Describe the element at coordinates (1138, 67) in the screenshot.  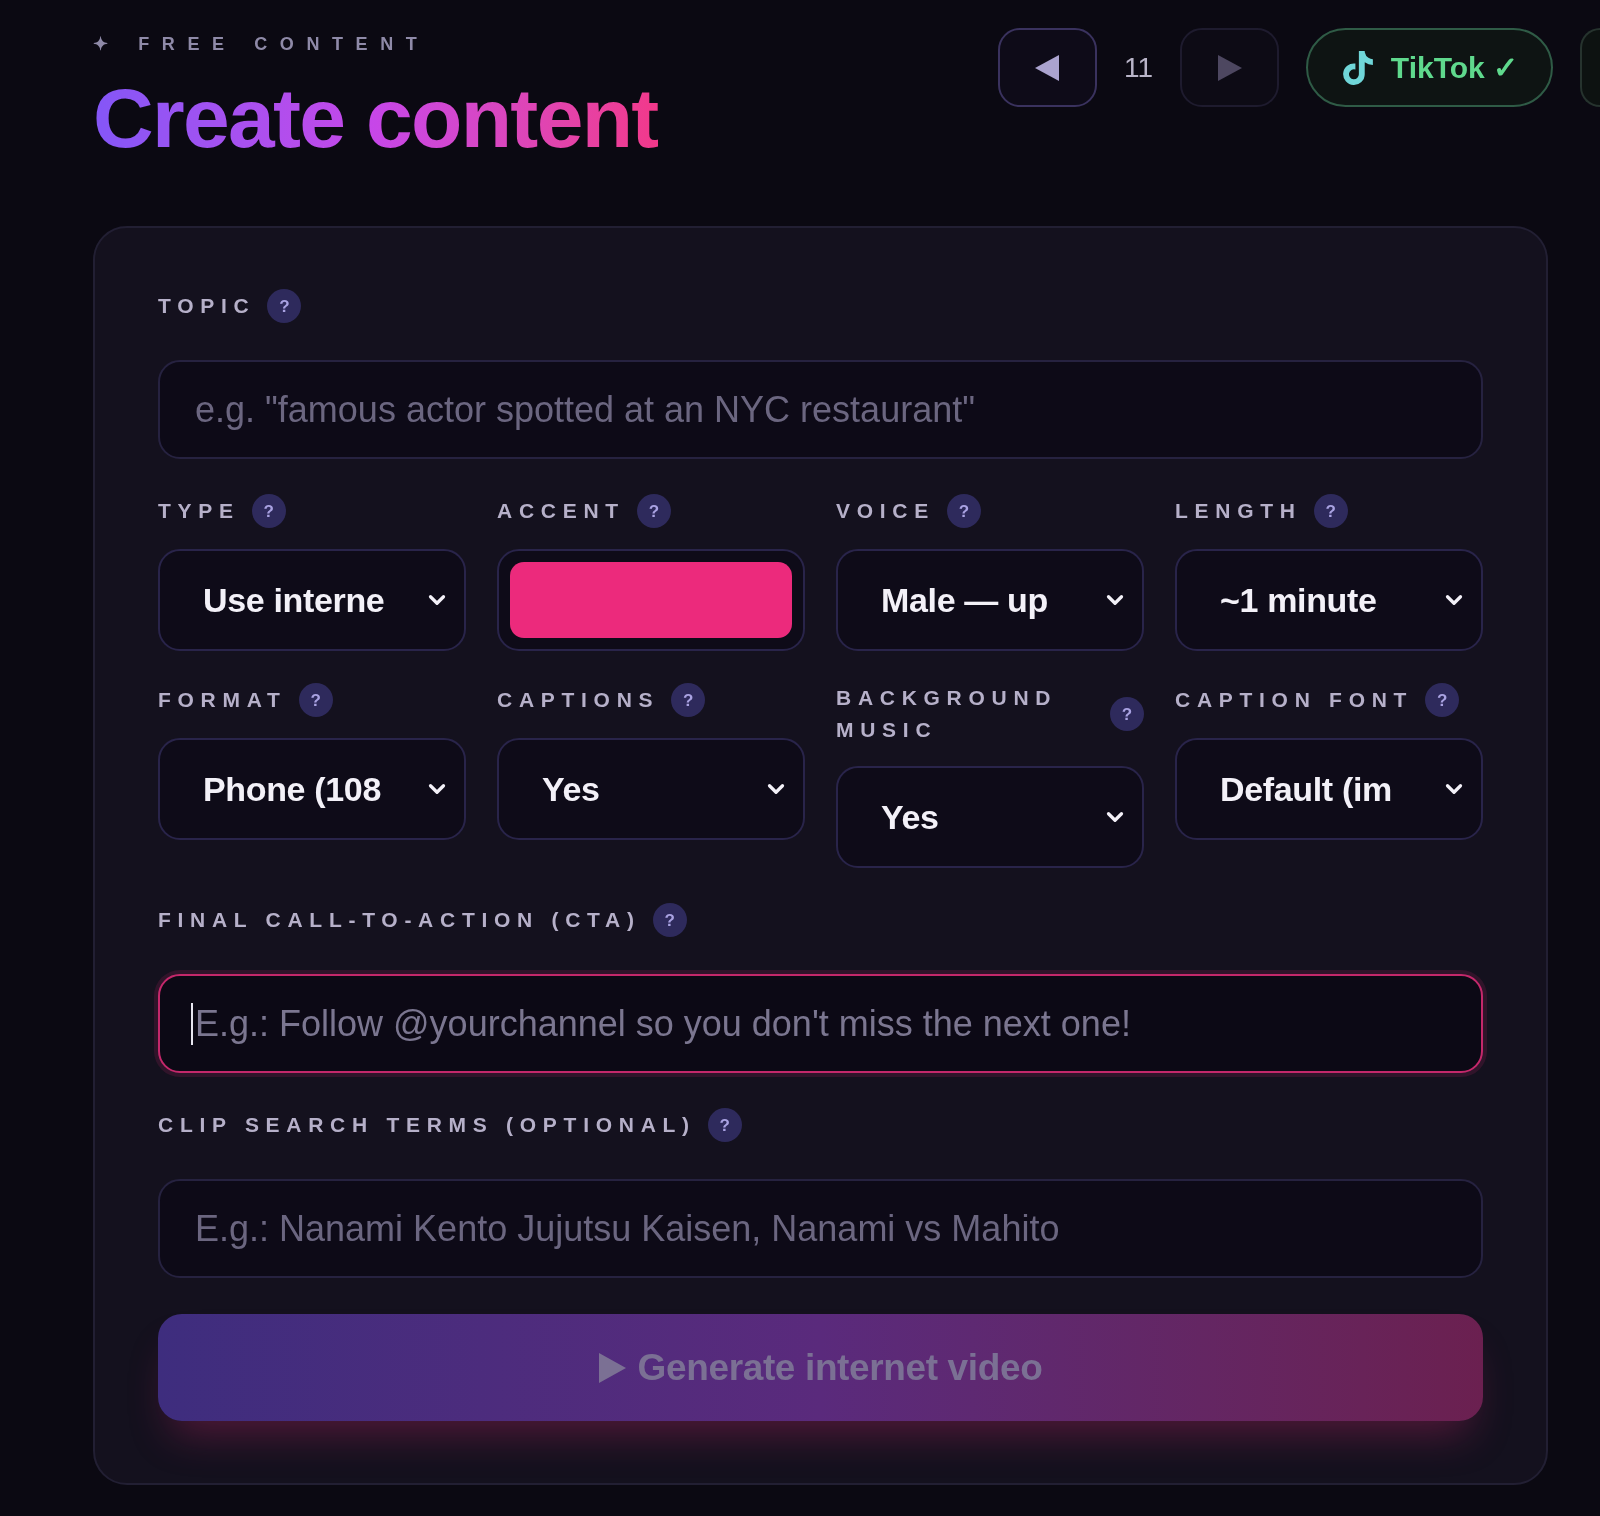
I see `page-number: 11` at that location.